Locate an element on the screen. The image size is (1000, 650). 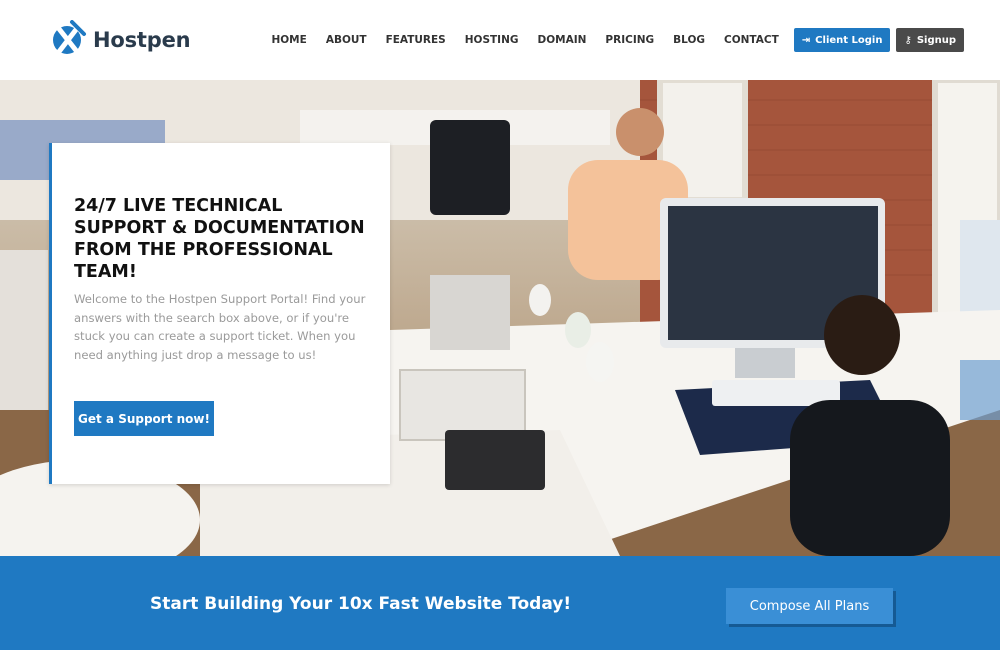
logo: Hostpen is located at coordinates (120, 40).